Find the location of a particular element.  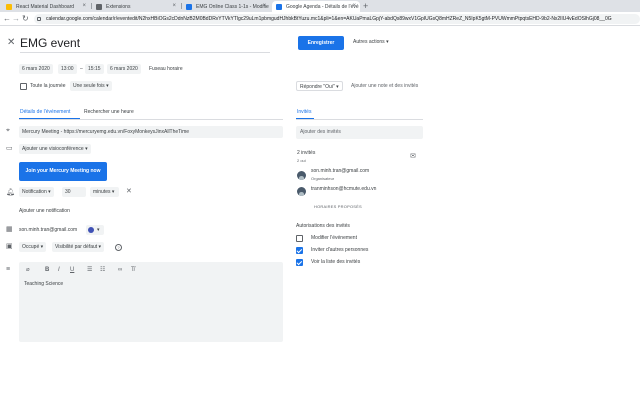

tab-title: Google Agenda - Détails de l'évé is located at coordinates (322, 6).